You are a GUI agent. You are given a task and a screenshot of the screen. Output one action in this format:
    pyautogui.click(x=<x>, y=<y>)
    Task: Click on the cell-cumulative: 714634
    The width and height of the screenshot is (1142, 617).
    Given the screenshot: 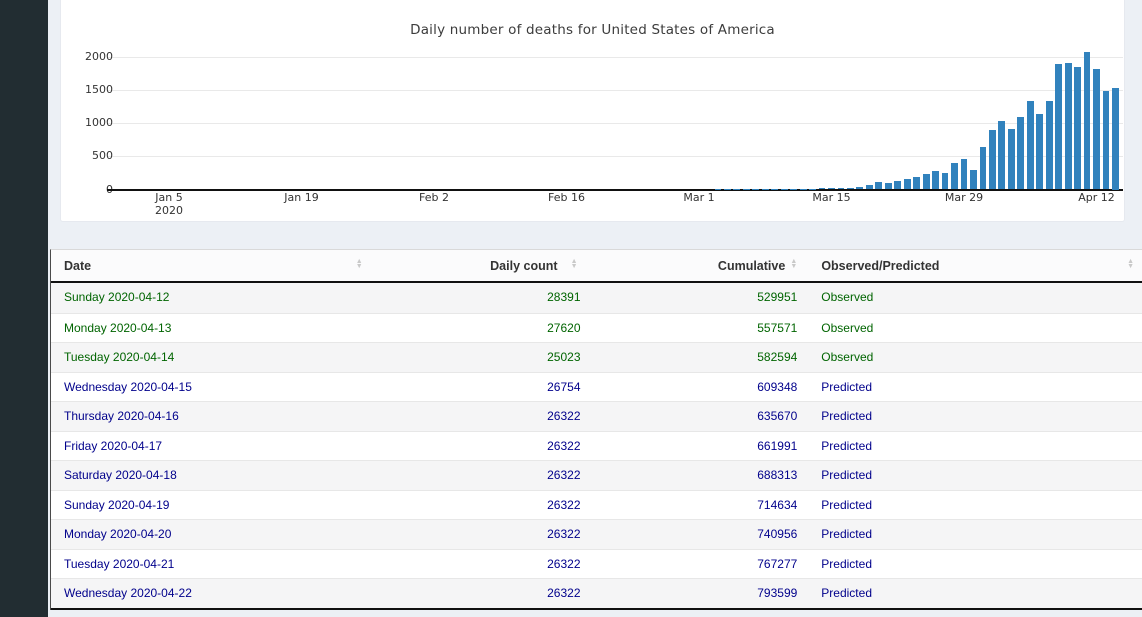 What is the action you would take?
    pyautogui.click(x=777, y=504)
    